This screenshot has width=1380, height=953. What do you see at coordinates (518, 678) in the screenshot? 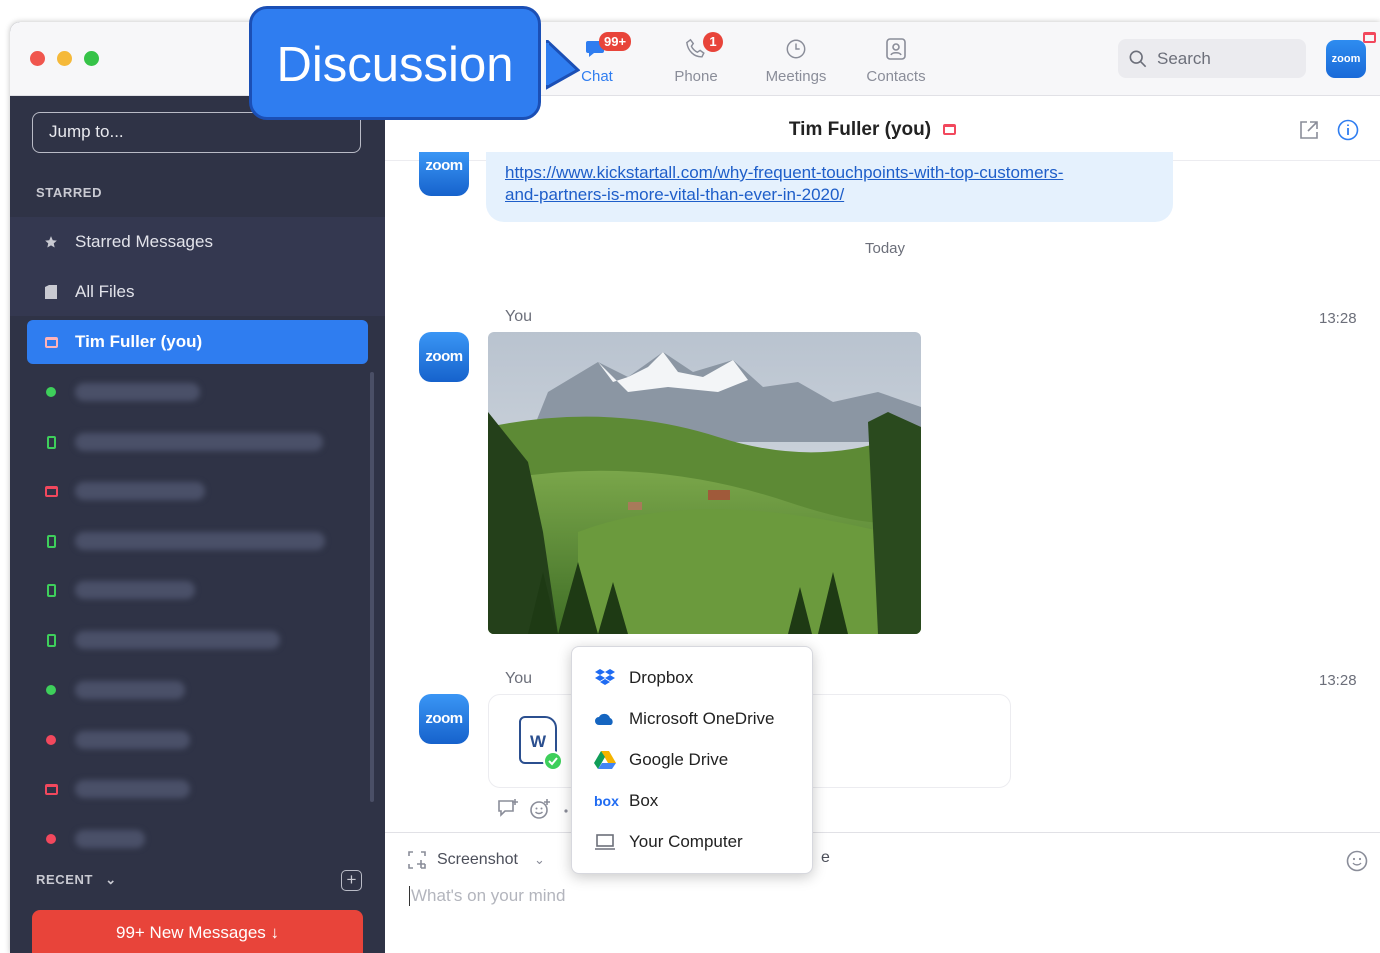
I see `message-sender: You` at bounding box center [518, 678].